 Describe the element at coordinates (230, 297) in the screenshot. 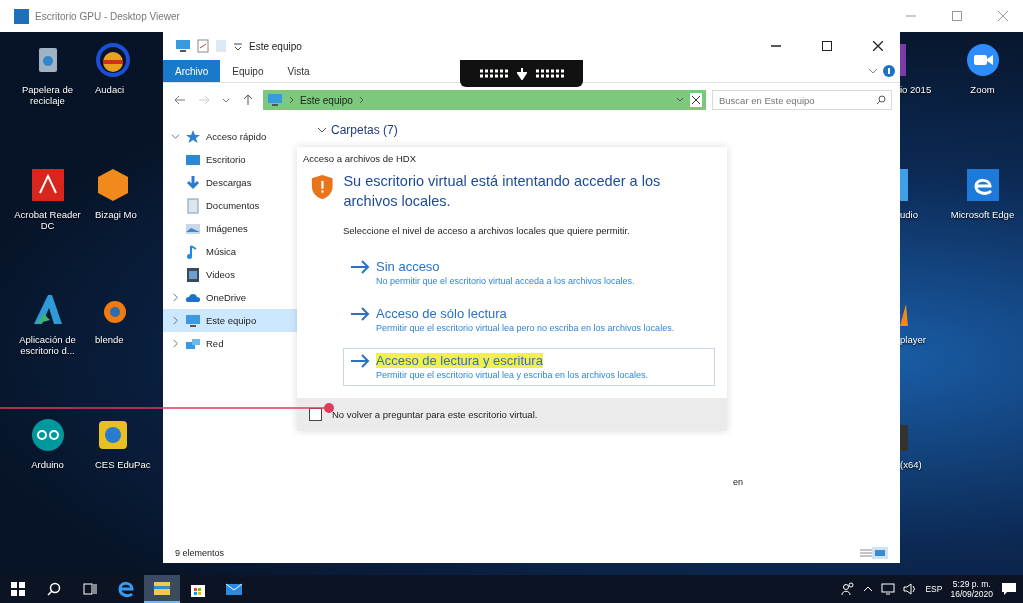

I see `nav-item: OneDrive` at that location.